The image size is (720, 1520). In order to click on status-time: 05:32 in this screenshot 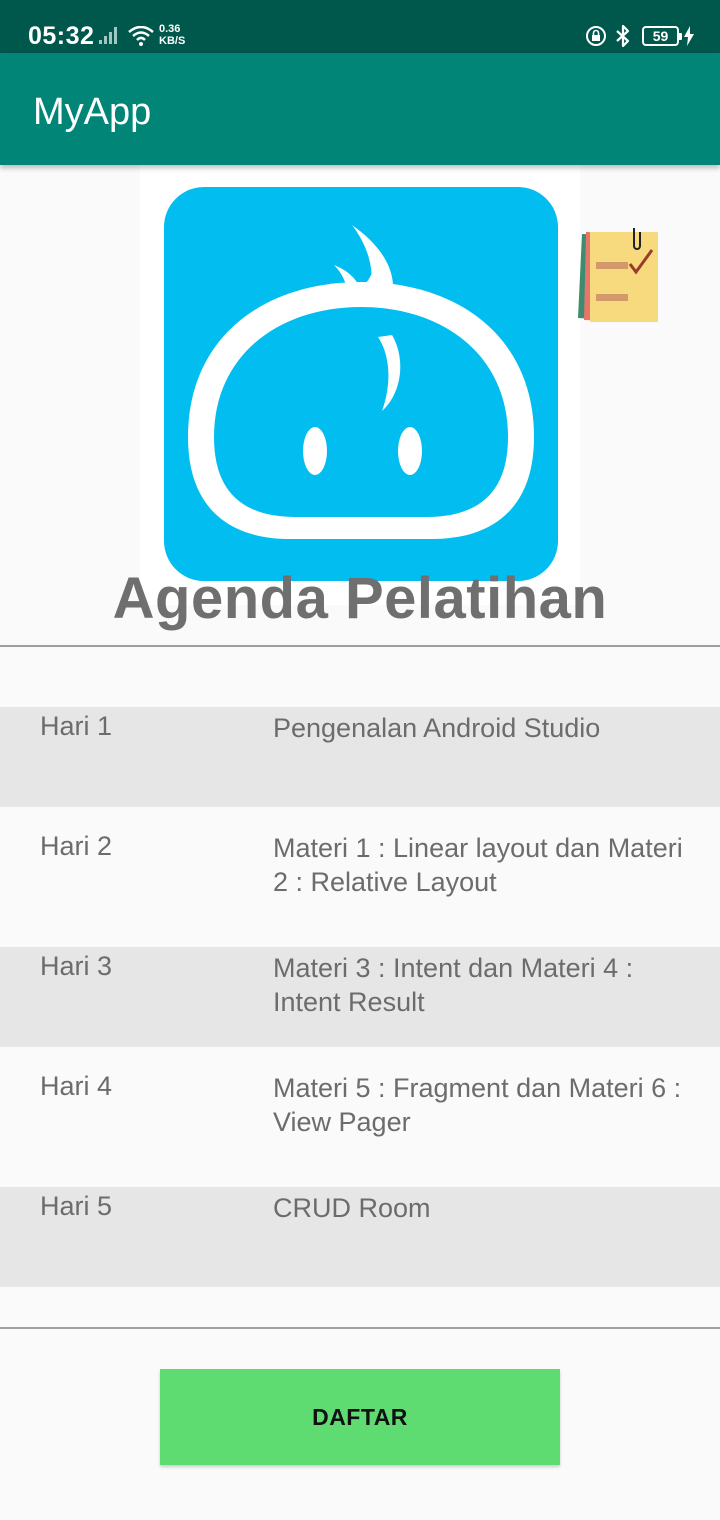, I will do `click(61, 36)`.